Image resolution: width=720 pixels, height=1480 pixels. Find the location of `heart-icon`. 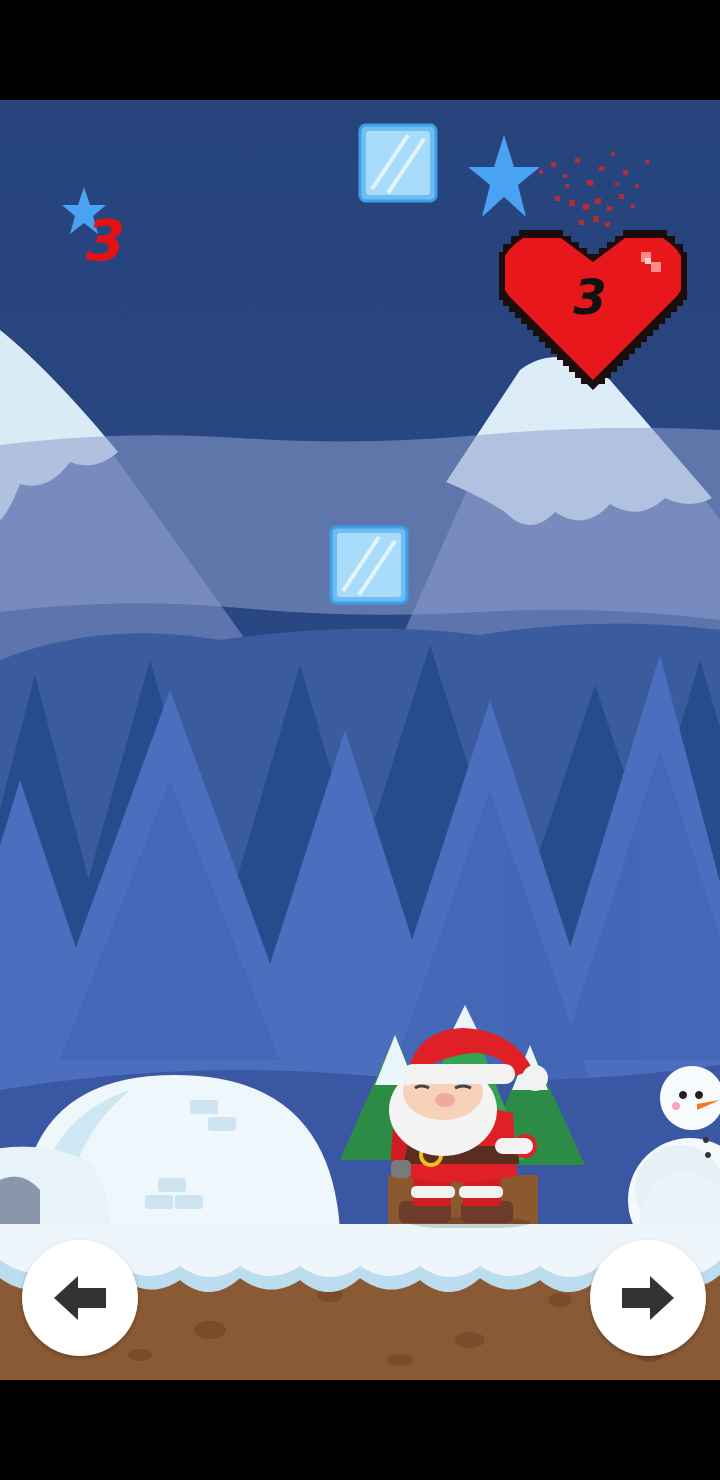

heart-icon is located at coordinates (593, 271).